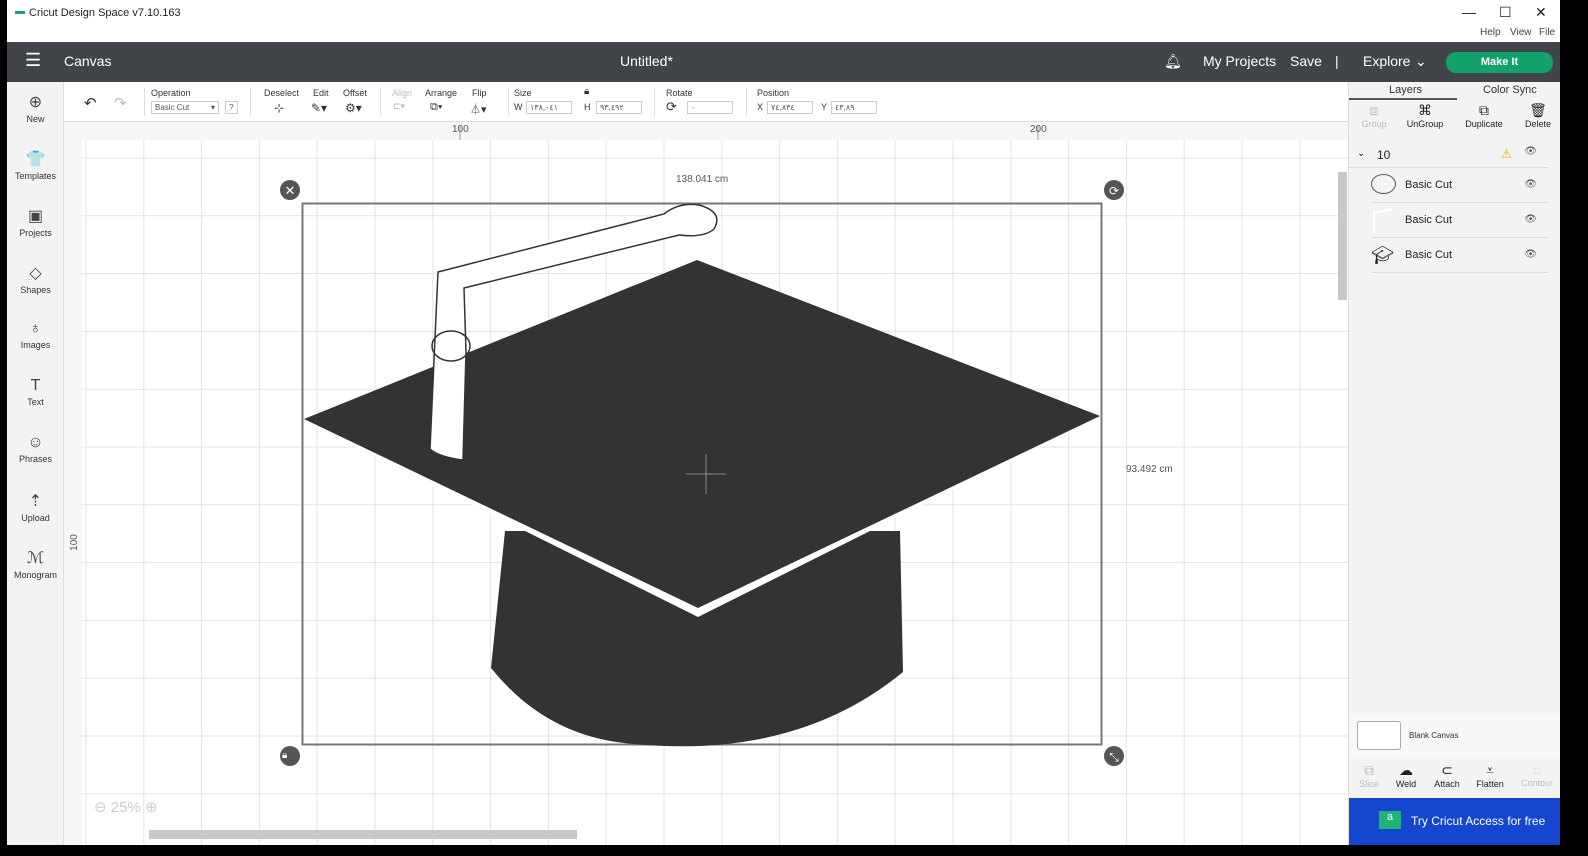 The width and height of the screenshot is (1588, 856). What do you see at coordinates (1484, 124) in the screenshot?
I see `action-label: Duplicate` at bounding box center [1484, 124].